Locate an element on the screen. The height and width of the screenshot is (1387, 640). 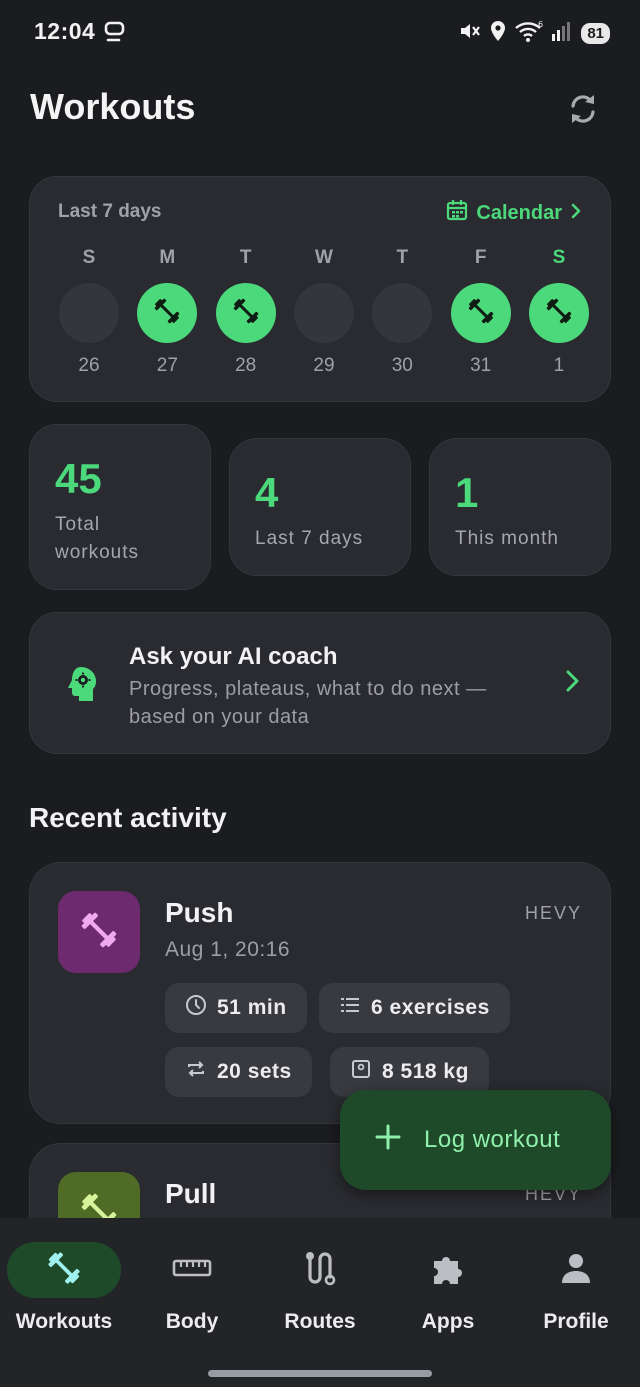
location-icon is located at coordinates (498, 33).